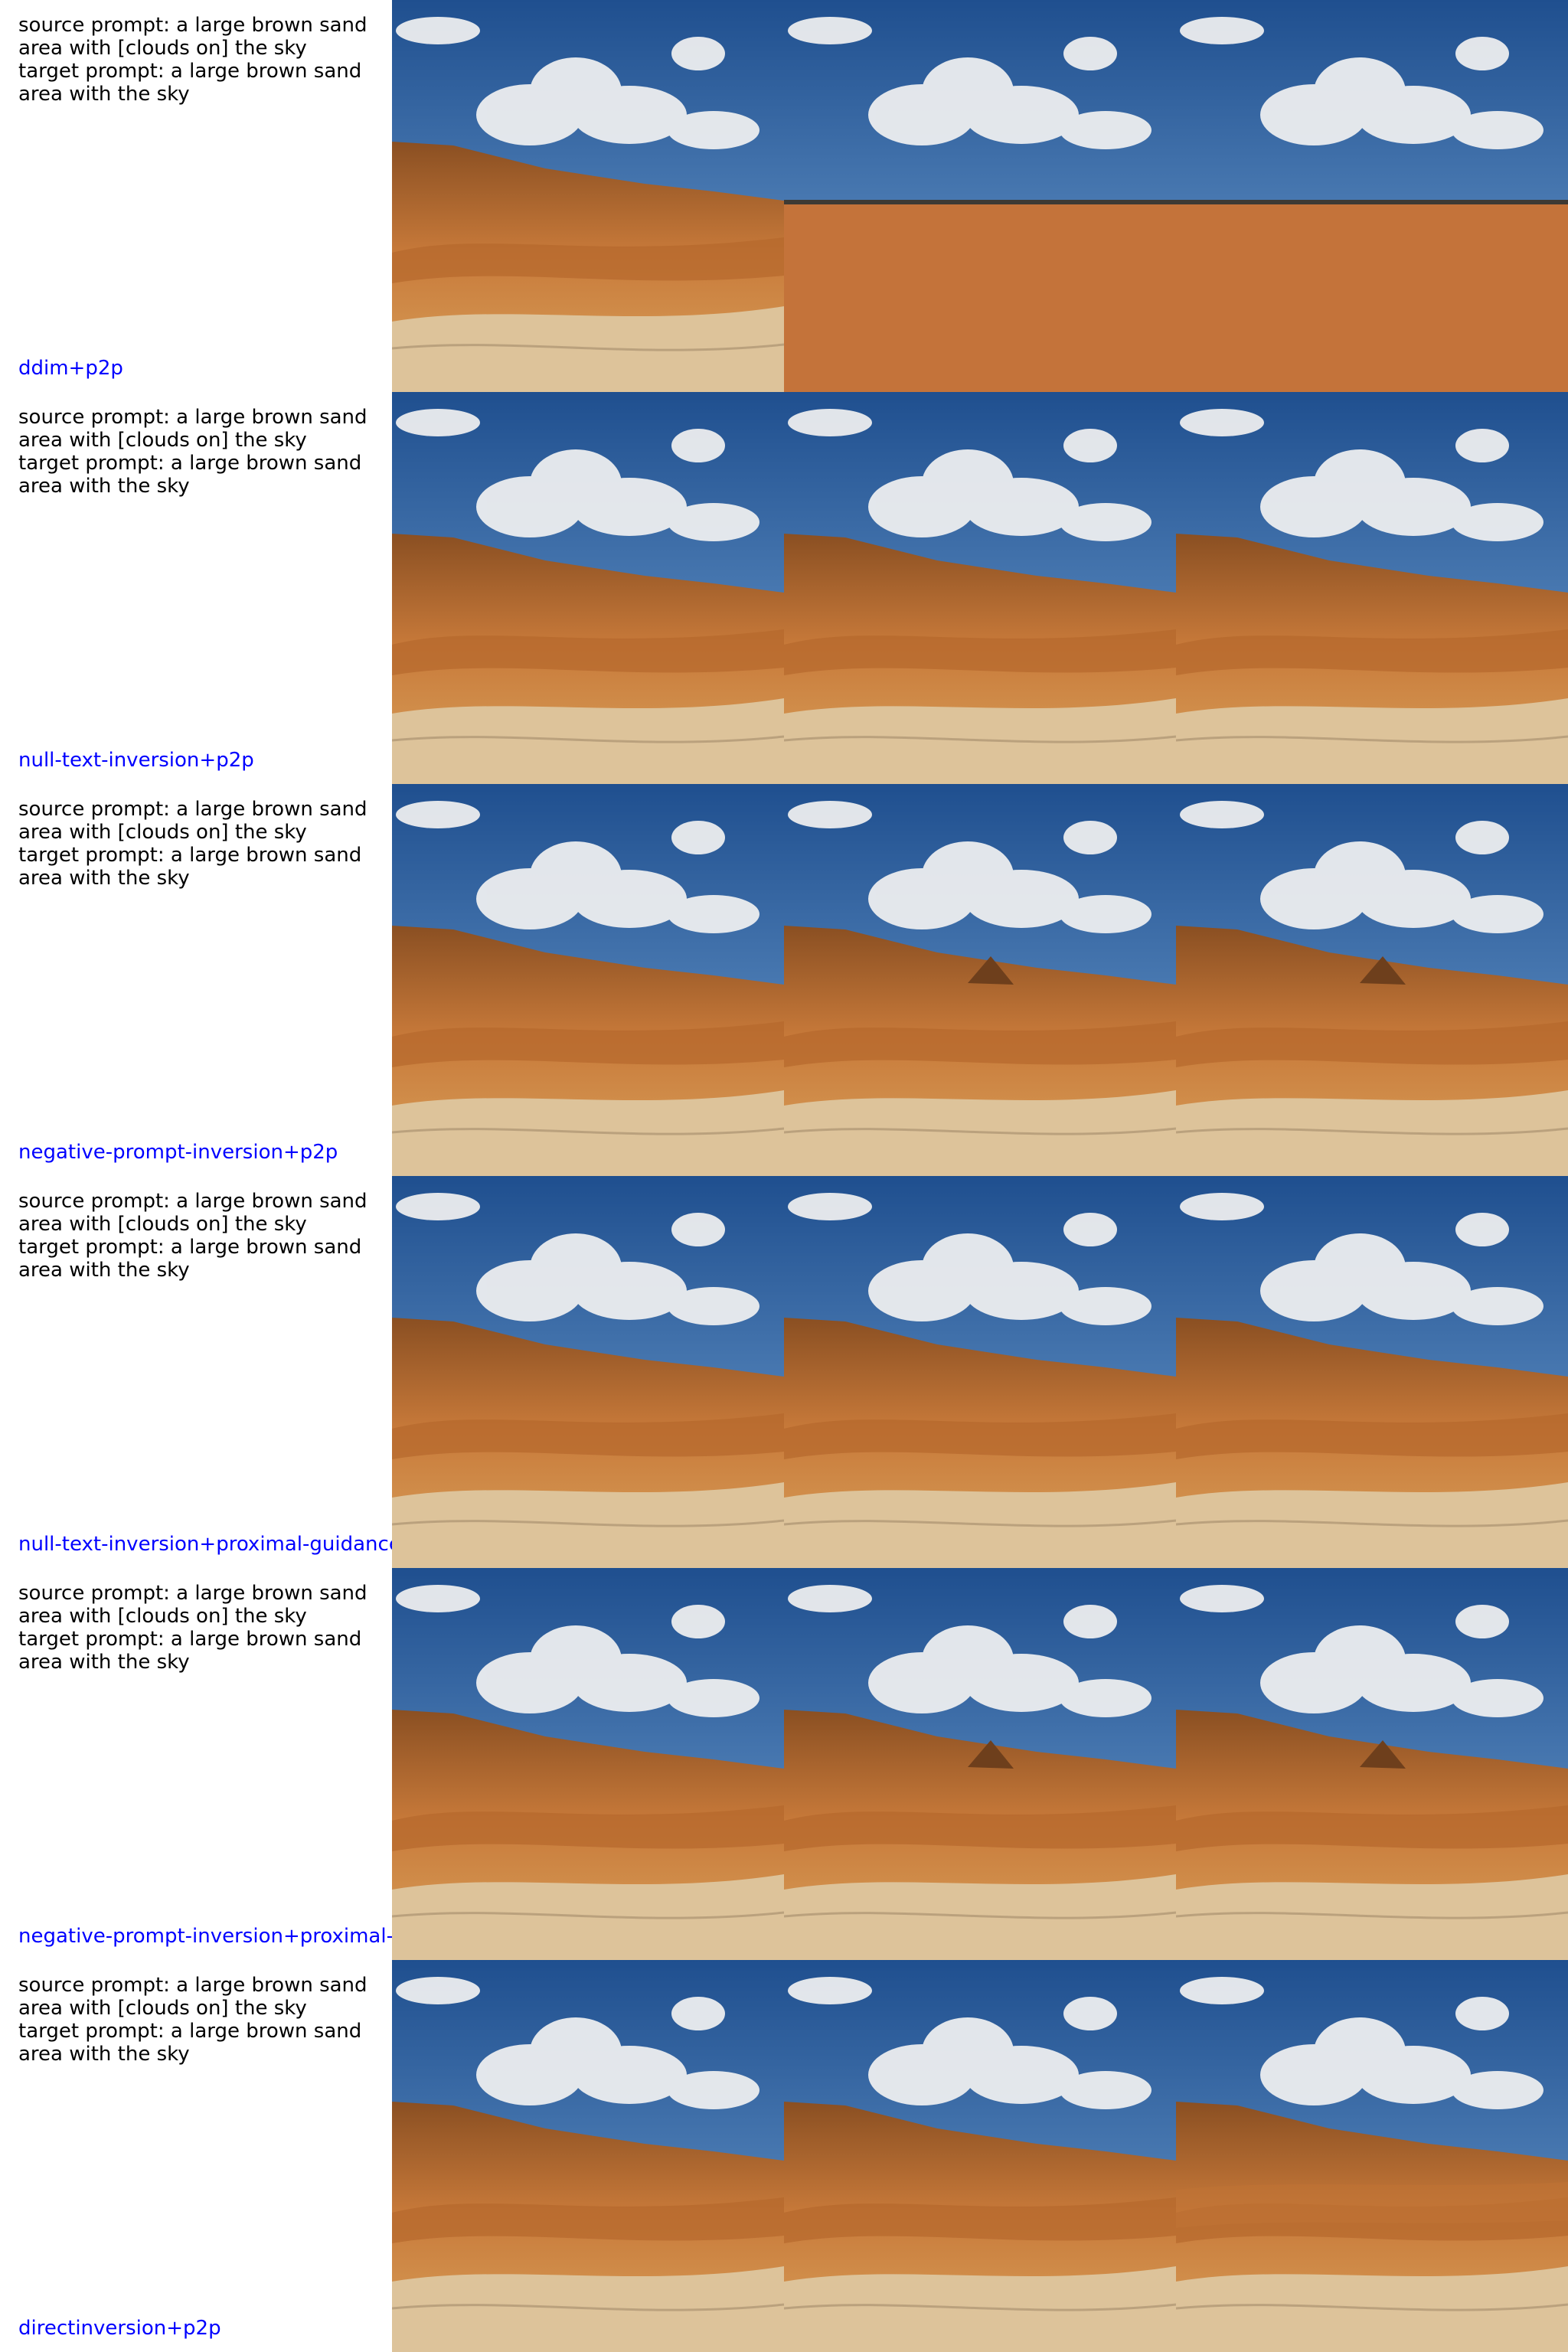 This screenshot has height=2352, width=1568. What do you see at coordinates (209, 1544) in the screenshot?
I see `method-label: null-text-inversion+proximal-guidance` at bounding box center [209, 1544].